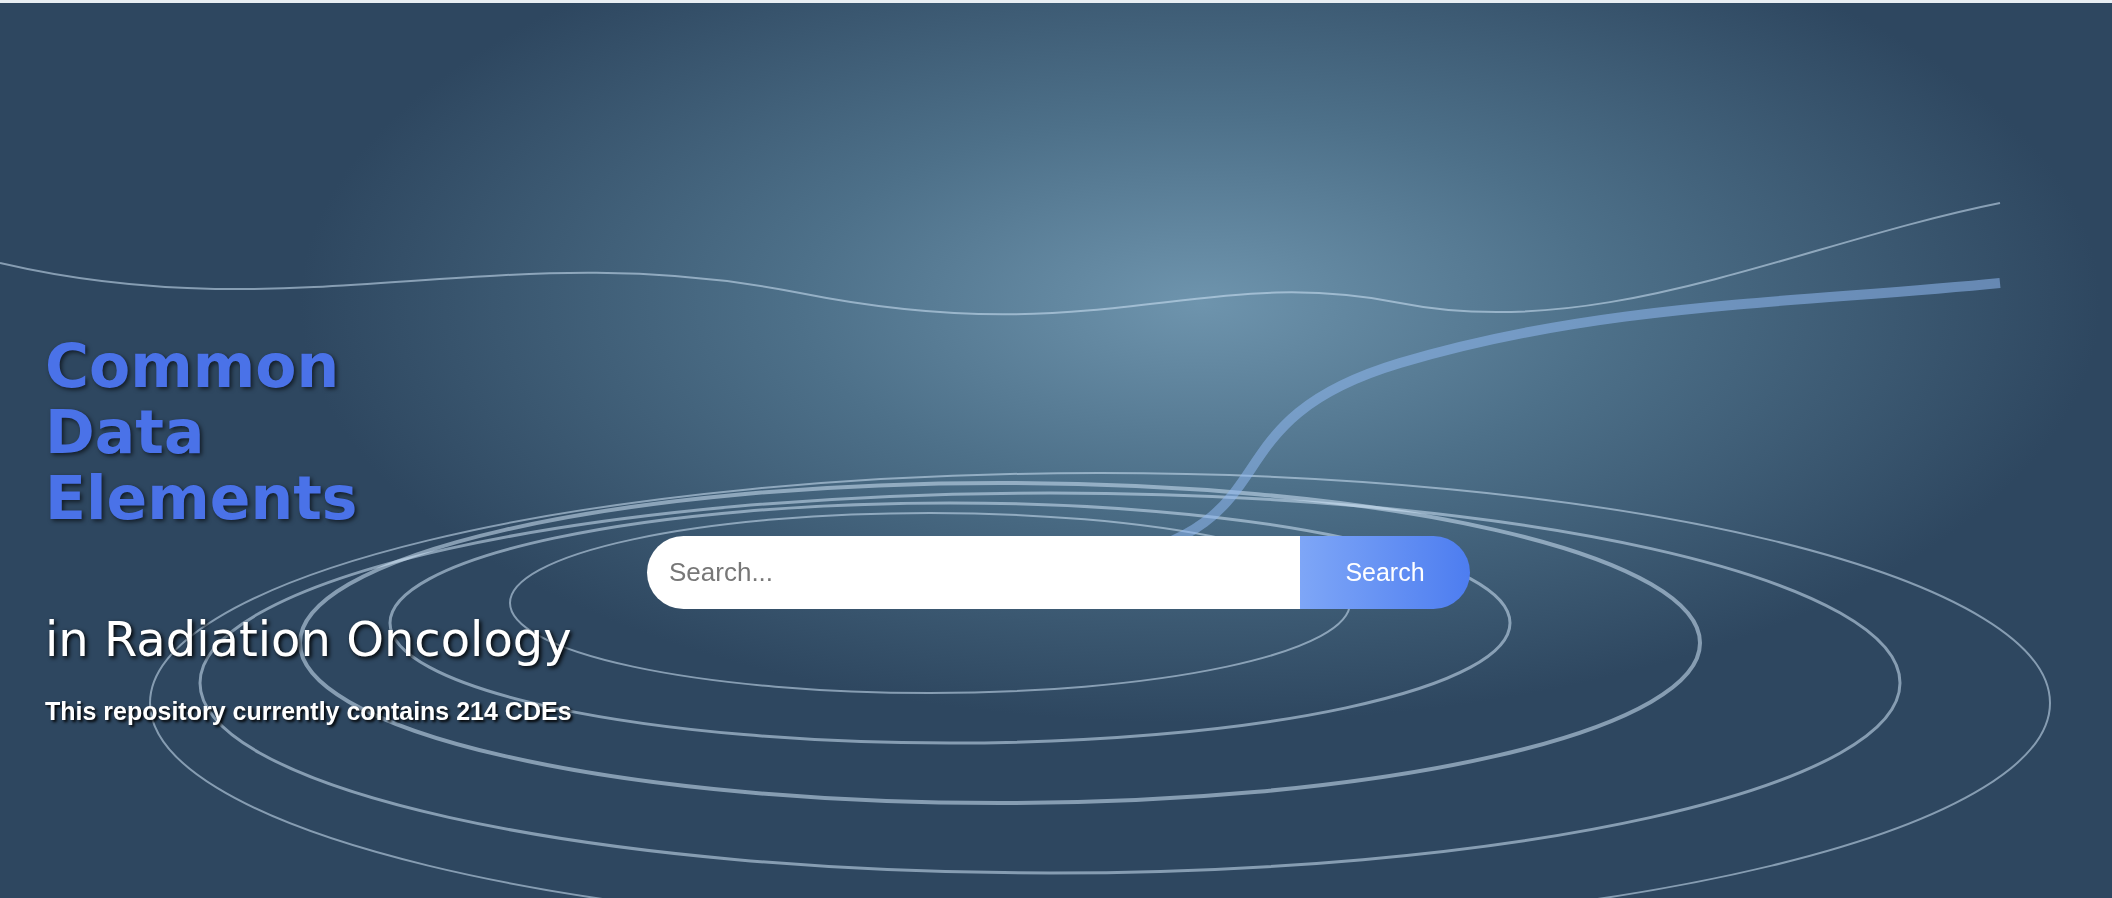 The width and height of the screenshot is (2112, 898). What do you see at coordinates (309, 639) in the screenshot?
I see `hero-subtitle: in Radiation Oncology` at bounding box center [309, 639].